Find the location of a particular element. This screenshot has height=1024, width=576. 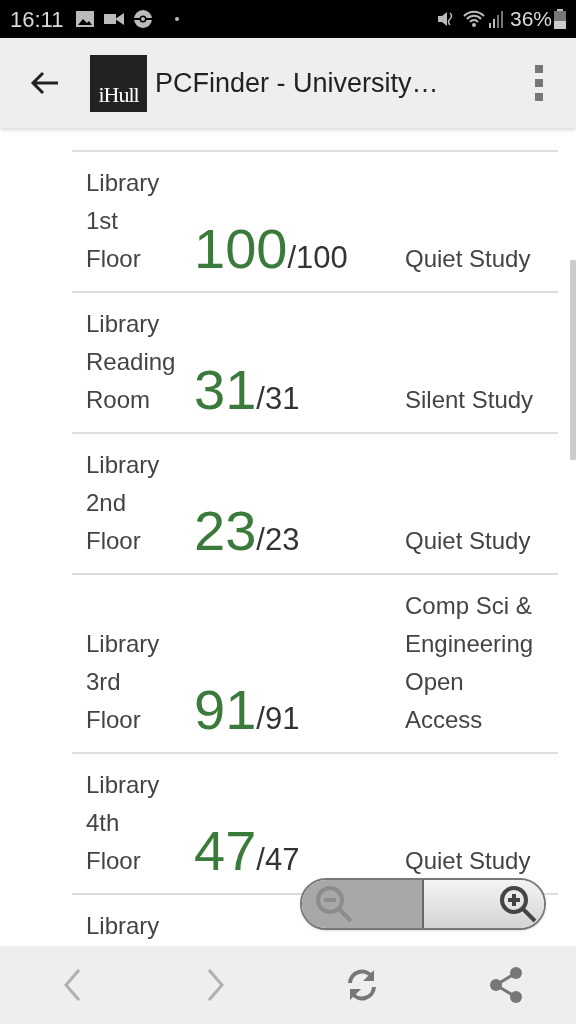

room-name: Library 2nd Floor is located at coordinates (123, 503).